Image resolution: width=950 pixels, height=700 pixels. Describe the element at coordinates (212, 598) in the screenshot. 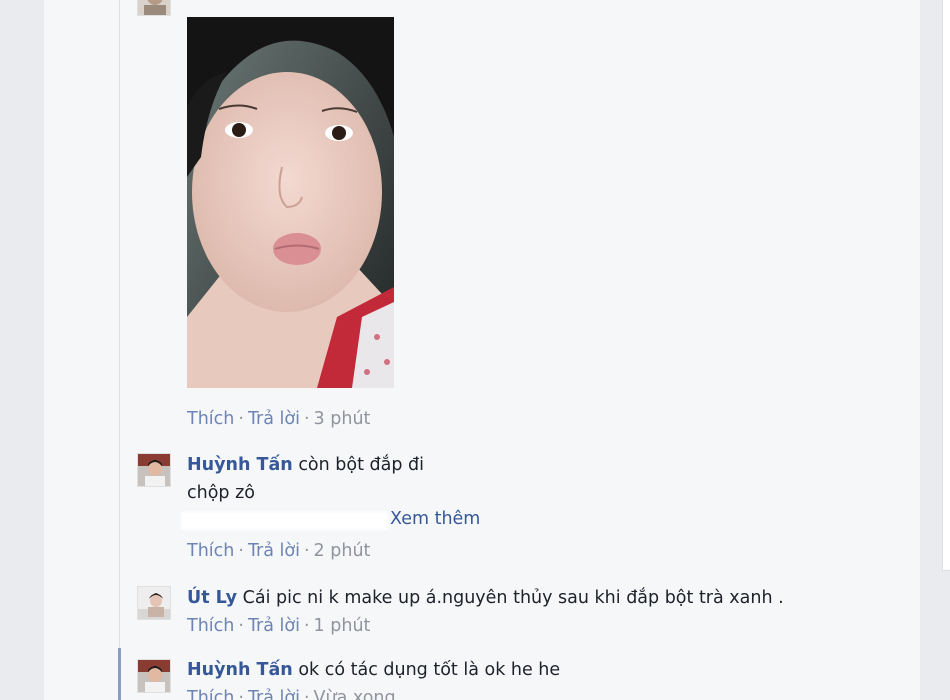

I see `comment-author: Út Ly` at that location.